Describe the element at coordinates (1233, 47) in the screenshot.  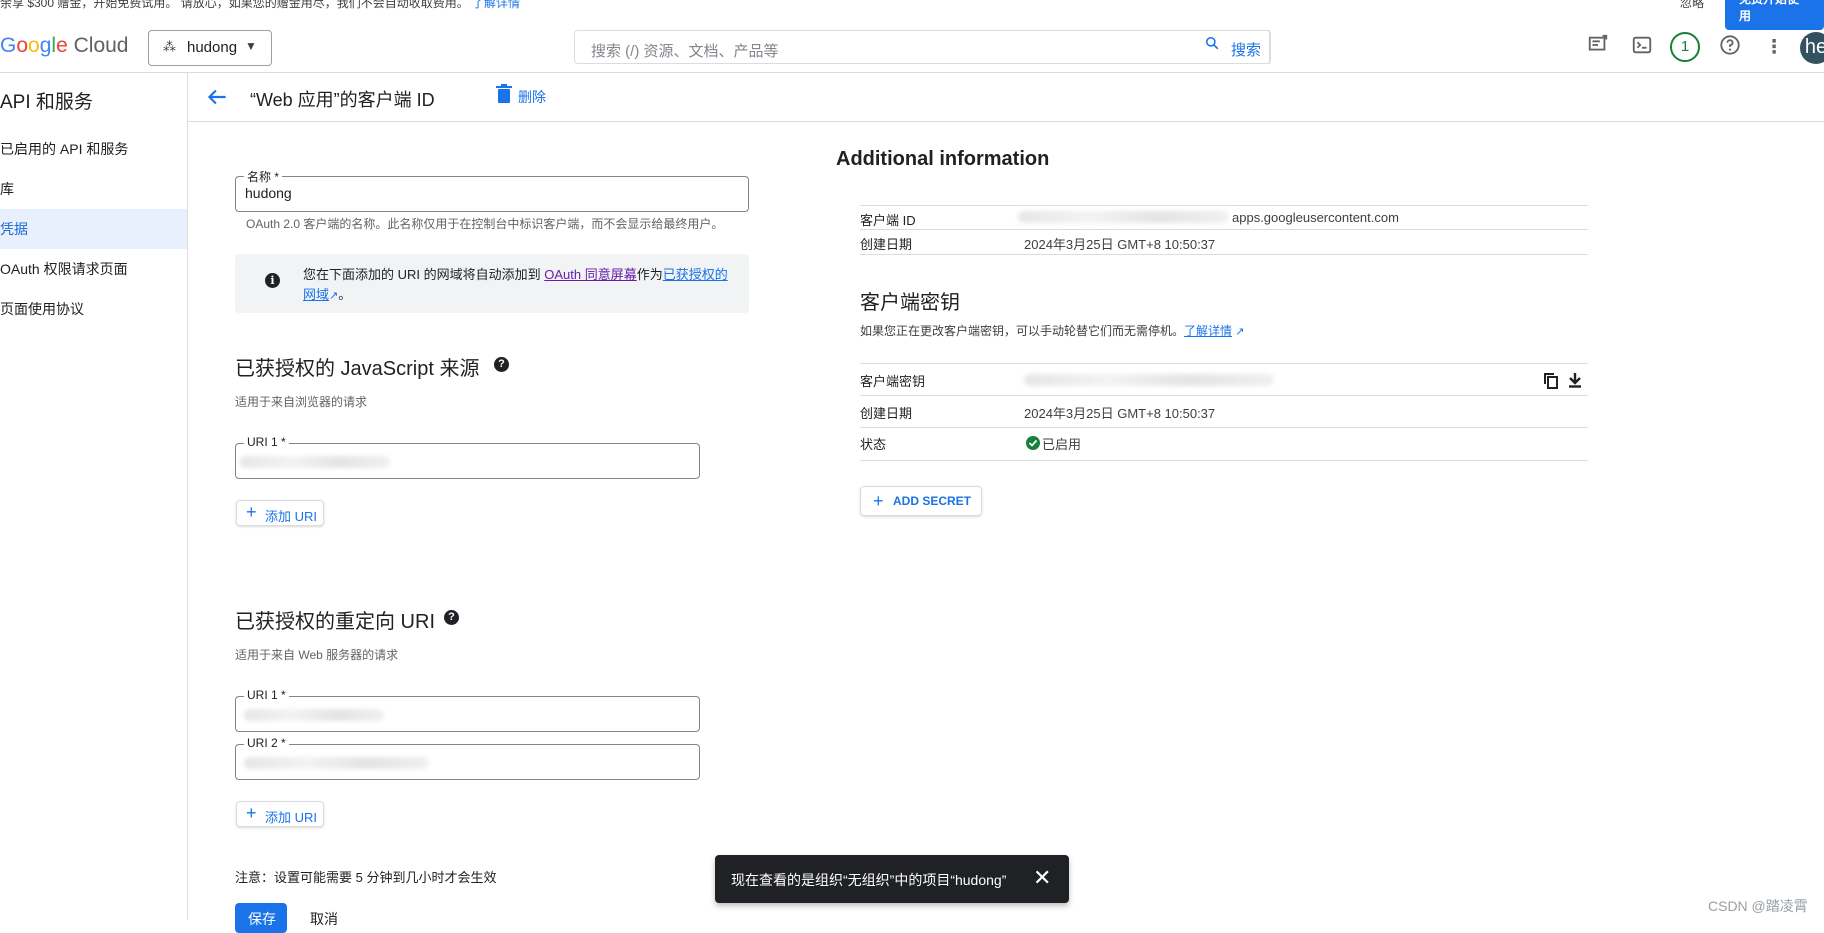
I see `search-button: 搜索` at that location.